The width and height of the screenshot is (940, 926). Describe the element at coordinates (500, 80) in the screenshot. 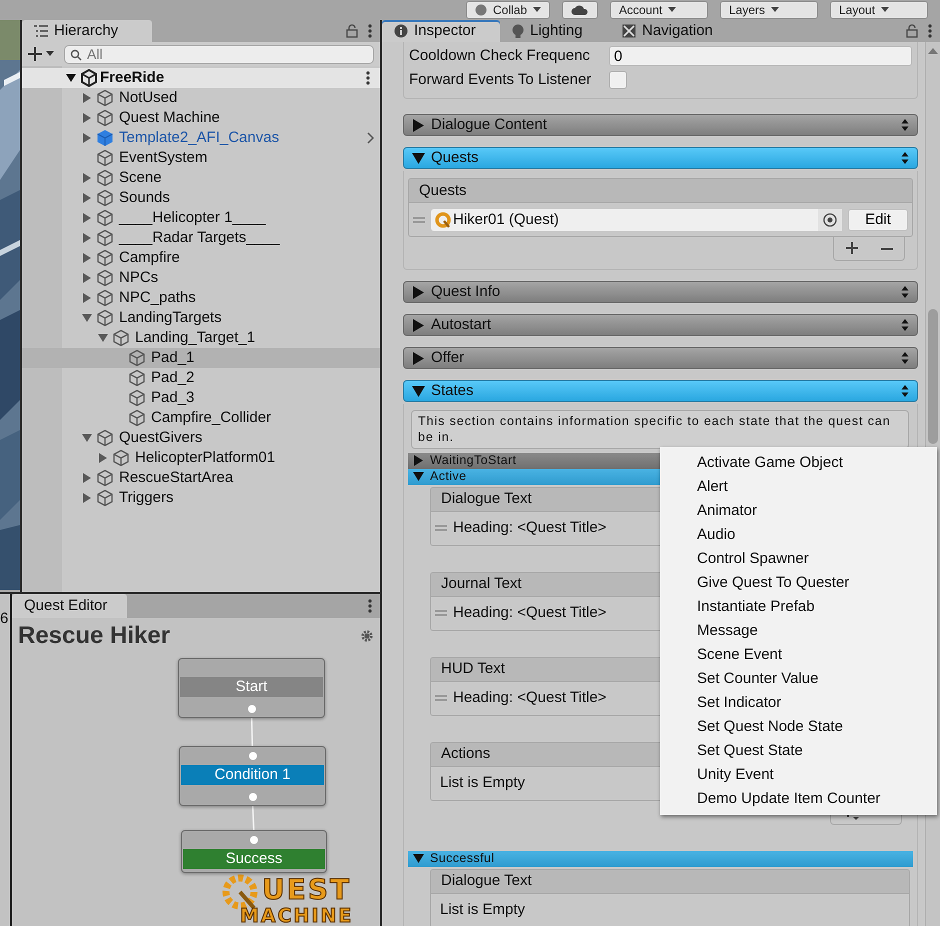

I see `field-label: Forward Events To Listener` at that location.